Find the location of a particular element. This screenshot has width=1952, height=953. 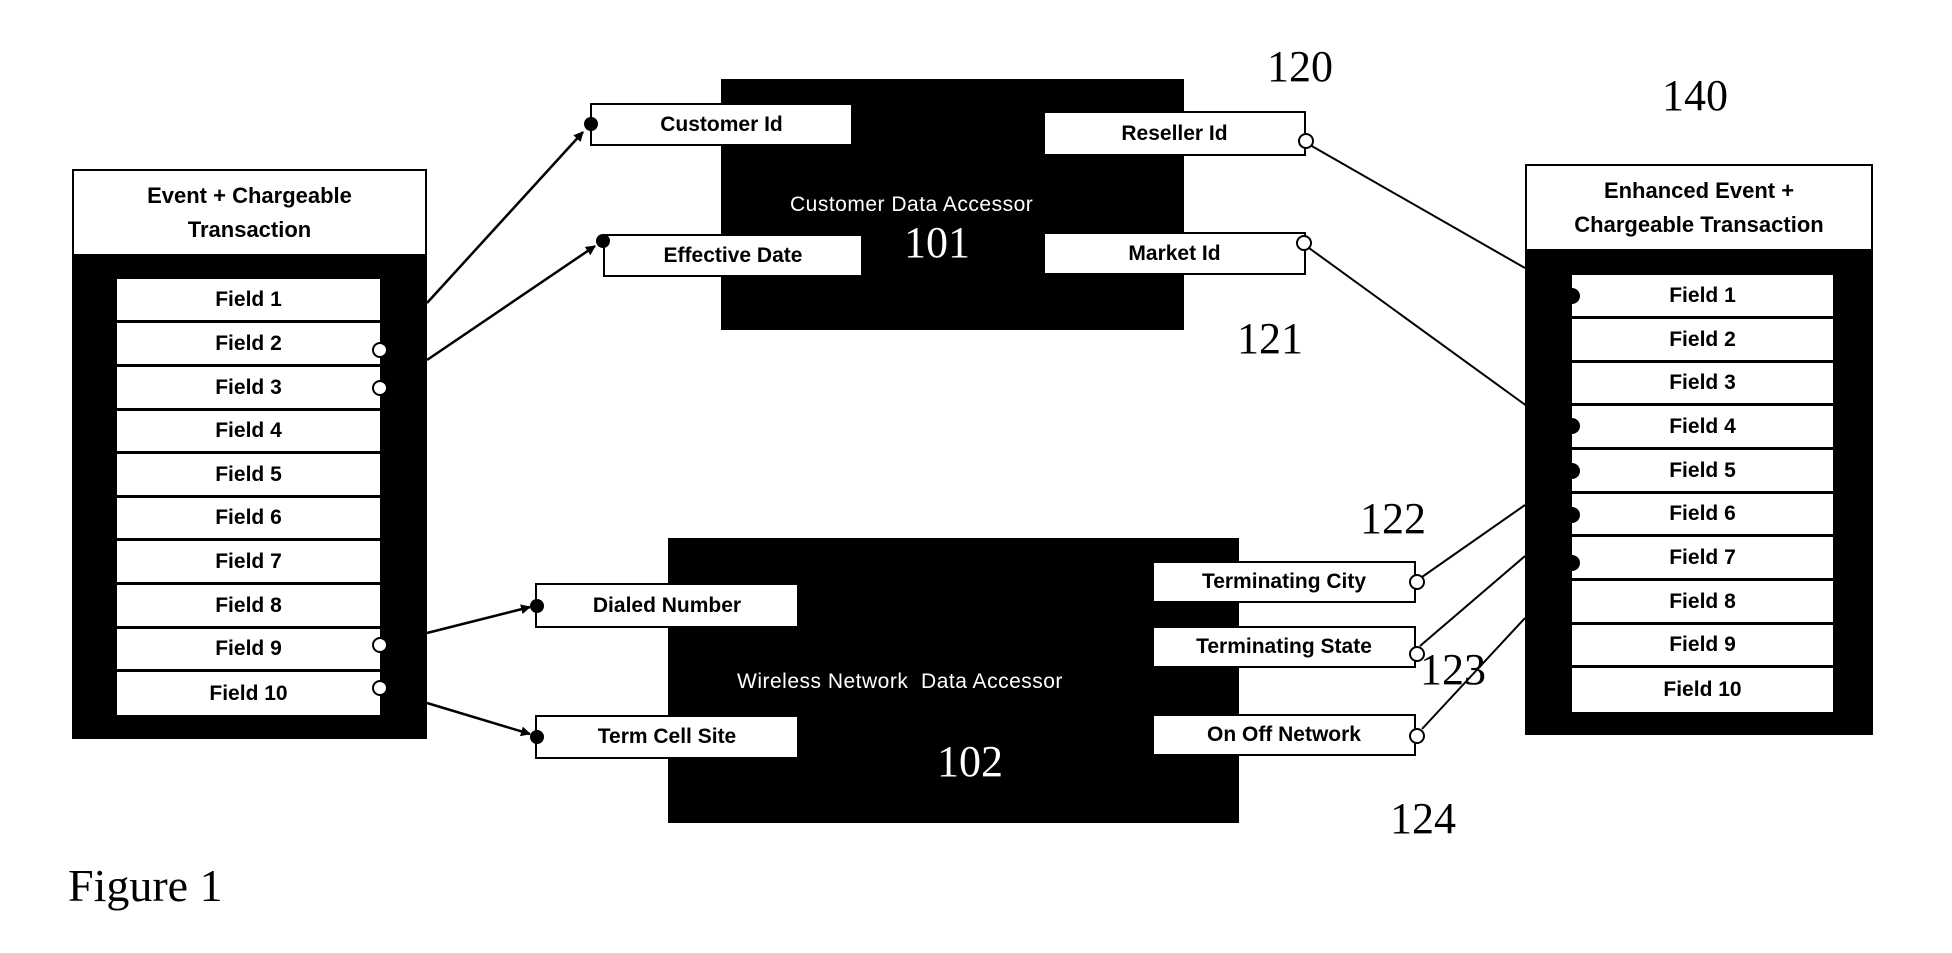

terminating-state-port: Terminating State is located at coordinates (1284, 647).